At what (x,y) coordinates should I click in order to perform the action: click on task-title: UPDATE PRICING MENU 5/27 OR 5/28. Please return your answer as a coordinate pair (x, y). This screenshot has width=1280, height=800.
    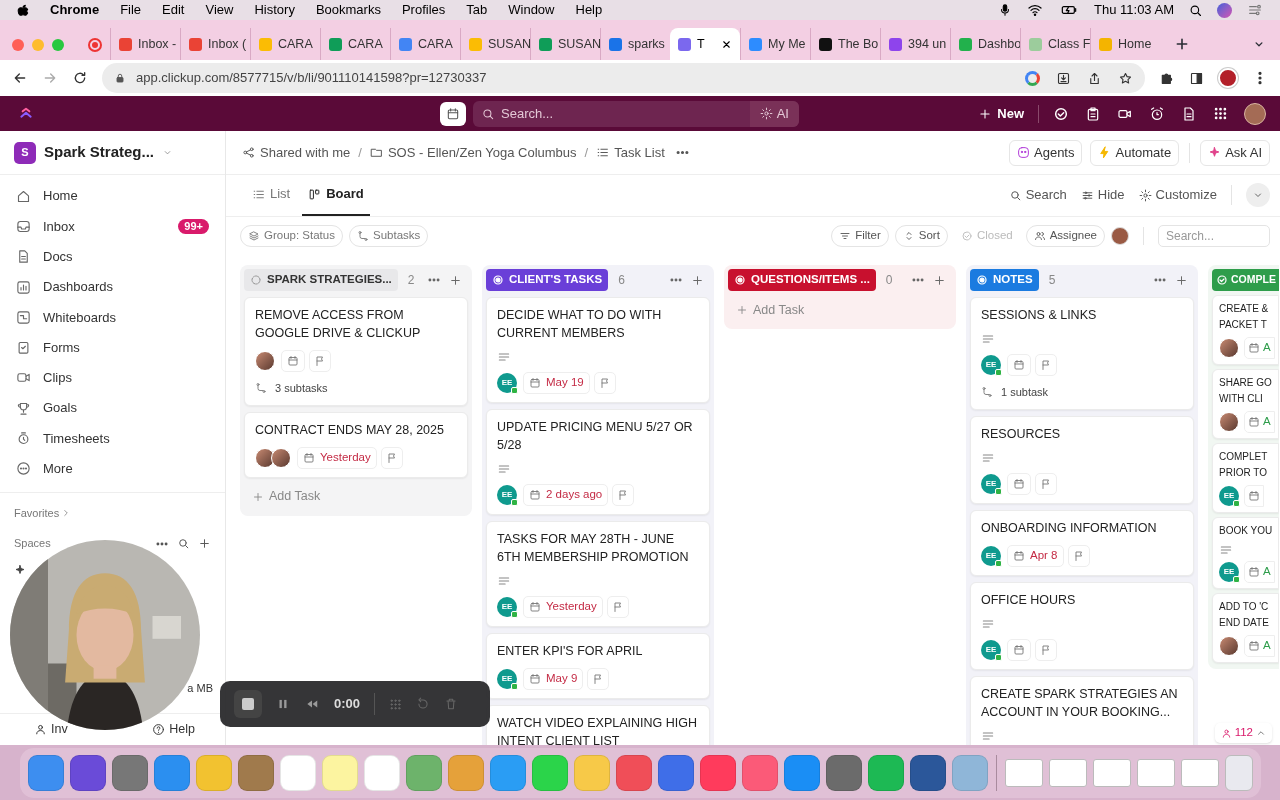
    Looking at the image, I should click on (598, 436).